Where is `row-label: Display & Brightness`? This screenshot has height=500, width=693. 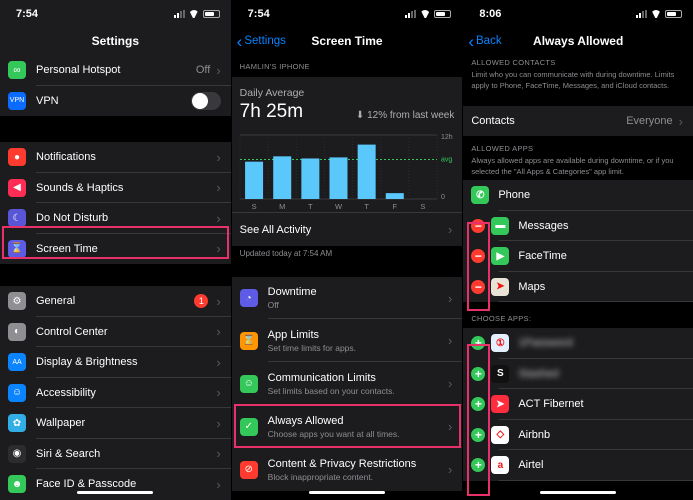
row-label: Display & Brightness is located at coordinates (87, 362).